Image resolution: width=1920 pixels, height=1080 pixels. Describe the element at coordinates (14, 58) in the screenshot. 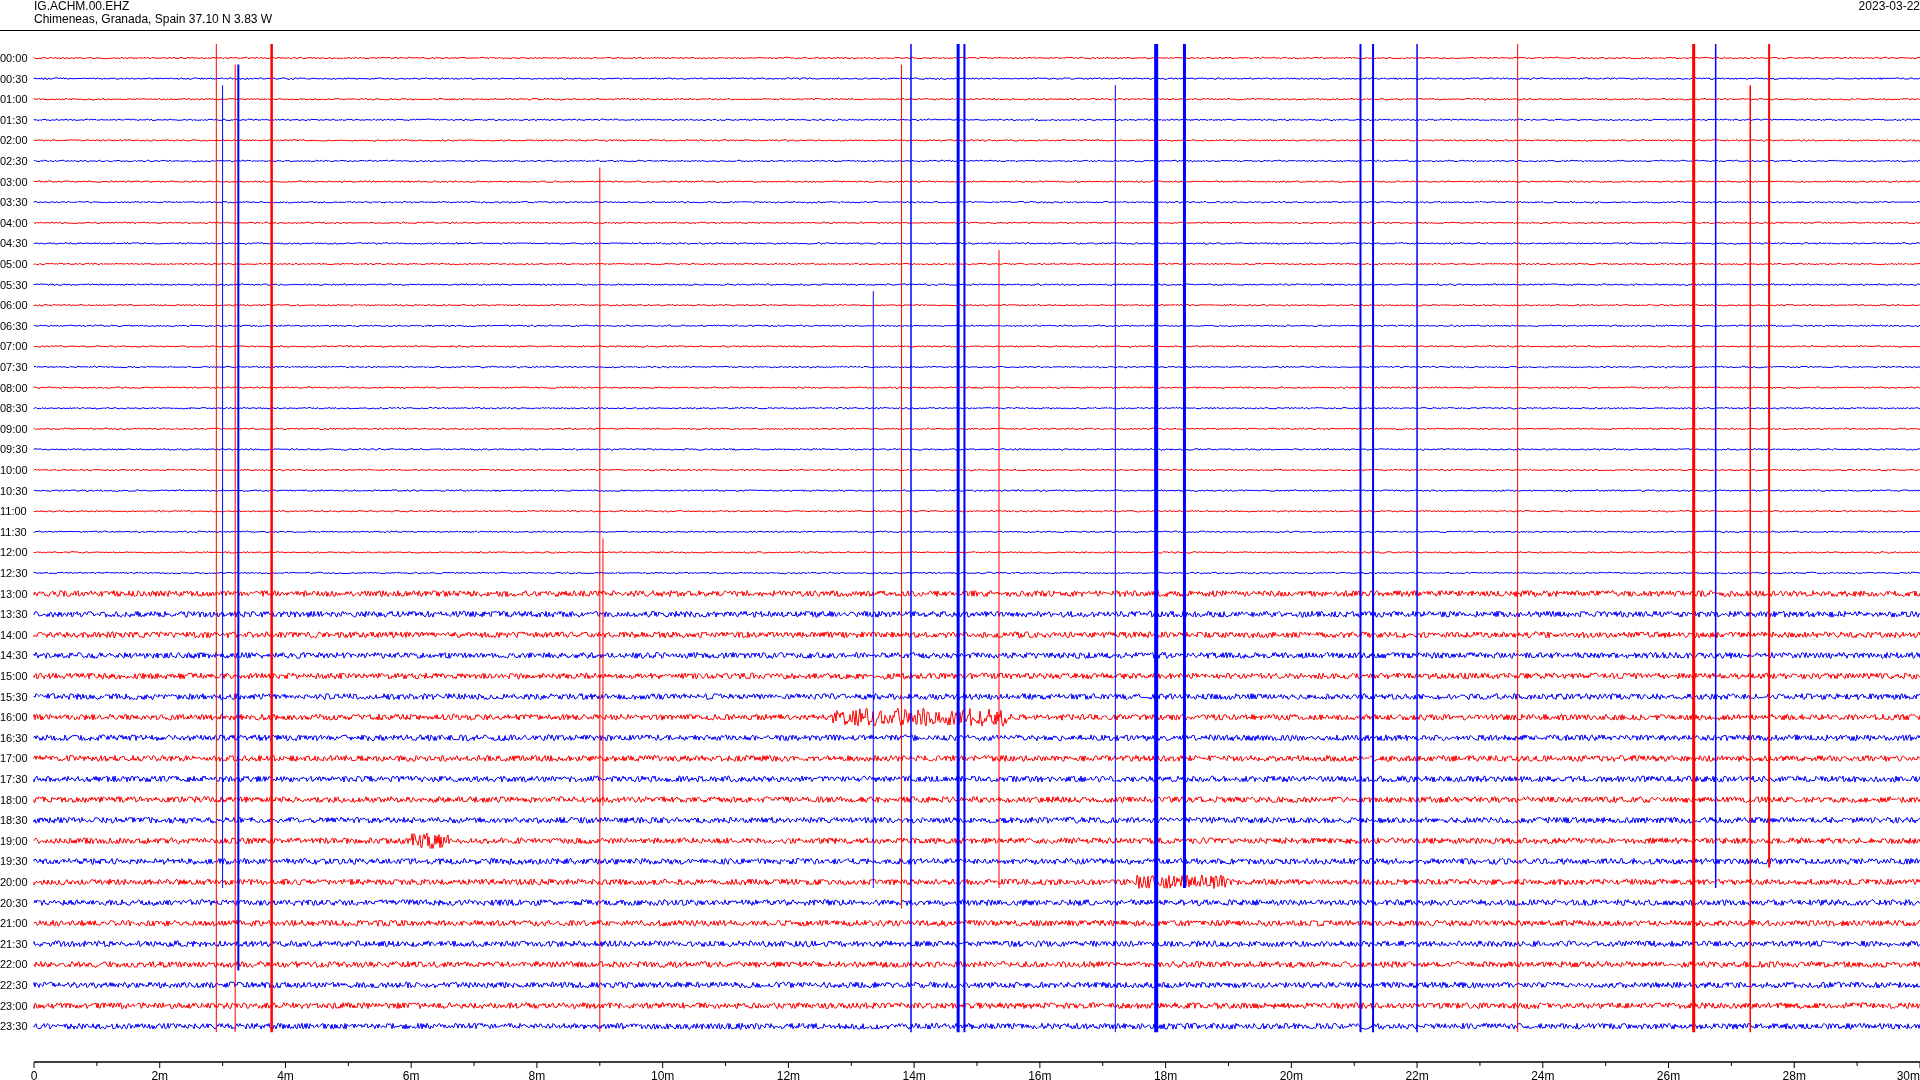

I see `row-time-label: 00:00` at that location.